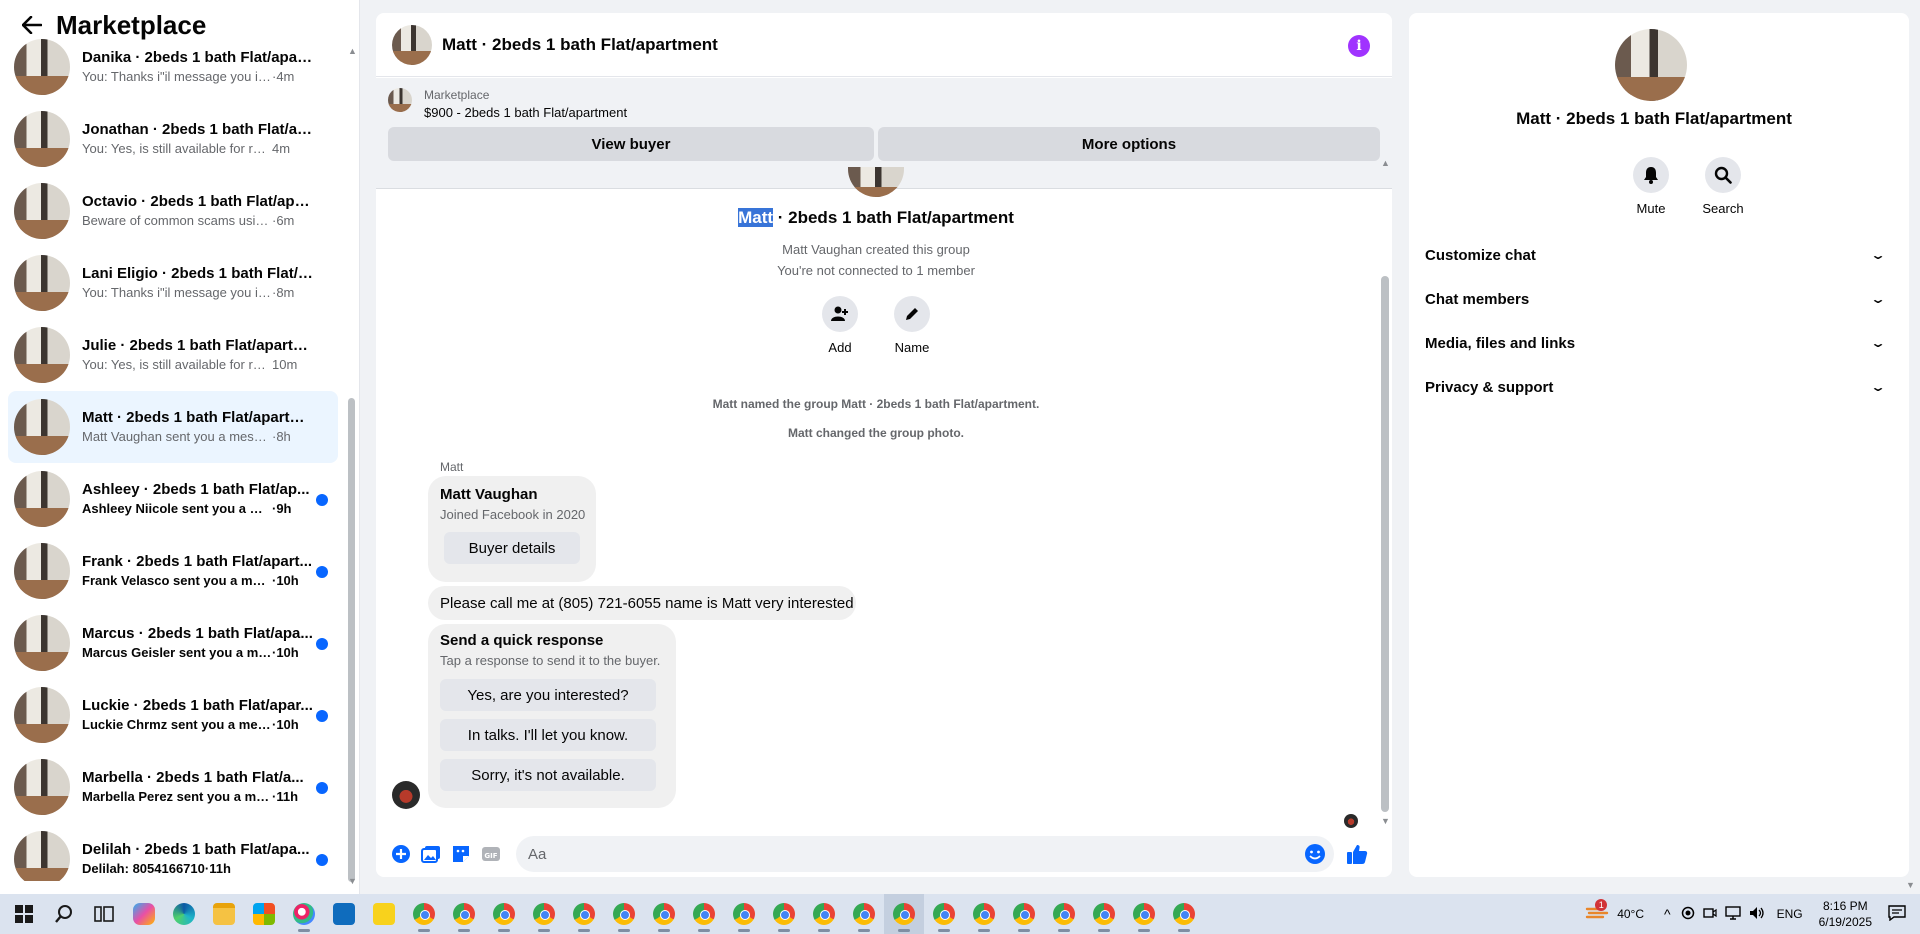  Describe the element at coordinates (1655, 299) in the screenshot. I see `chat-members-section: Chat members ⌄` at that location.